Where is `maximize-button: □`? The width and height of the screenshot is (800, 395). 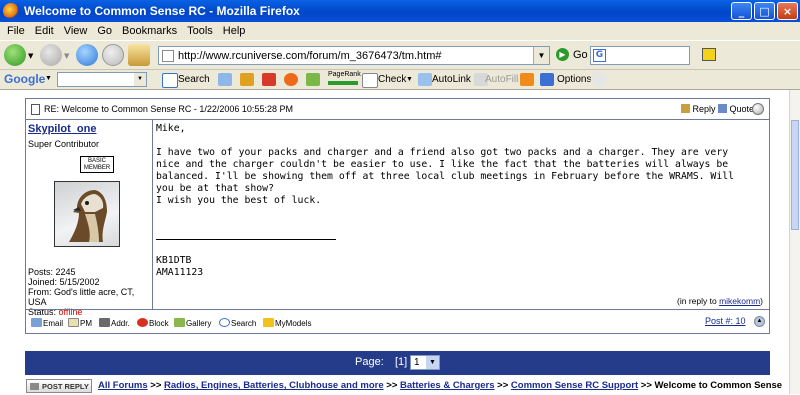
maximize-button: □ is located at coordinates (764, 11).